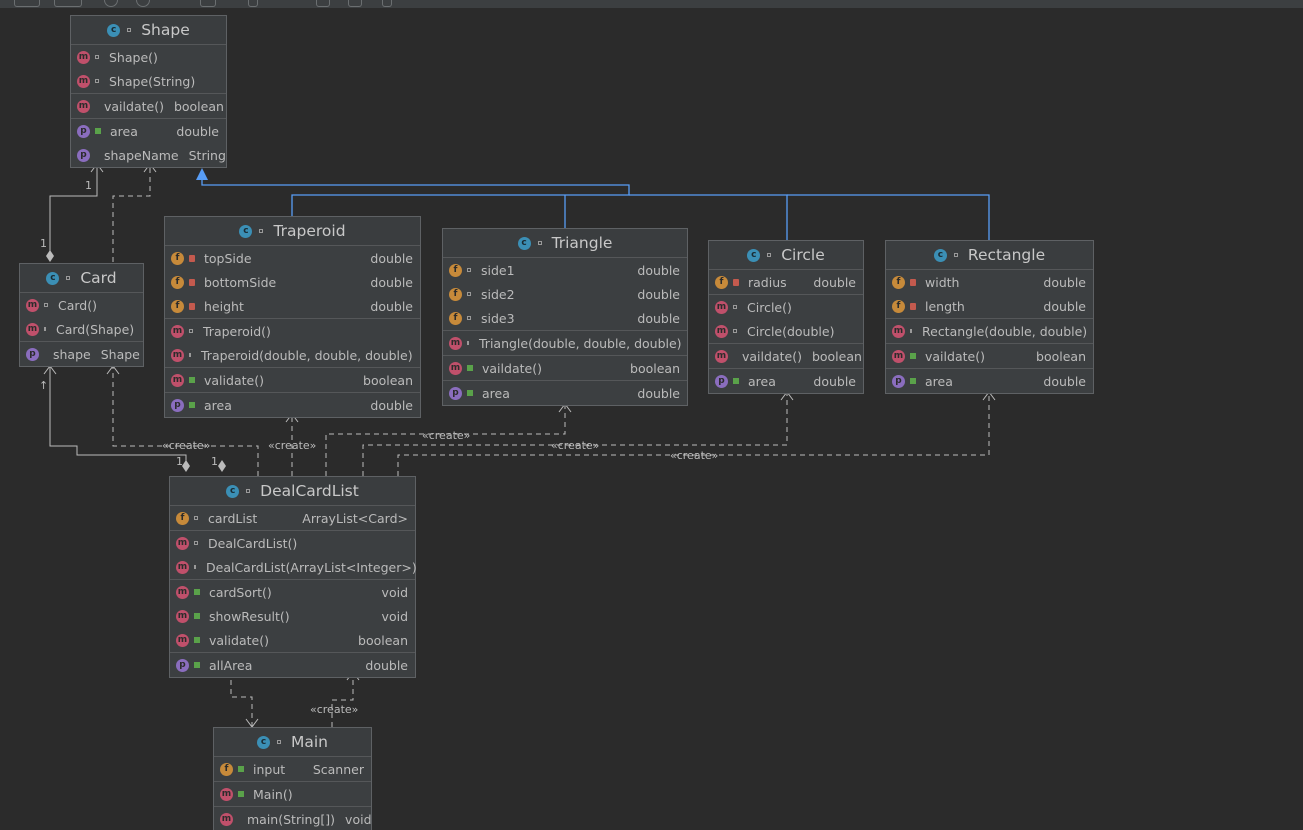  What do you see at coordinates (81, 329) in the screenshot?
I see `member-row: m Card(Shape)` at bounding box center [81, 329].